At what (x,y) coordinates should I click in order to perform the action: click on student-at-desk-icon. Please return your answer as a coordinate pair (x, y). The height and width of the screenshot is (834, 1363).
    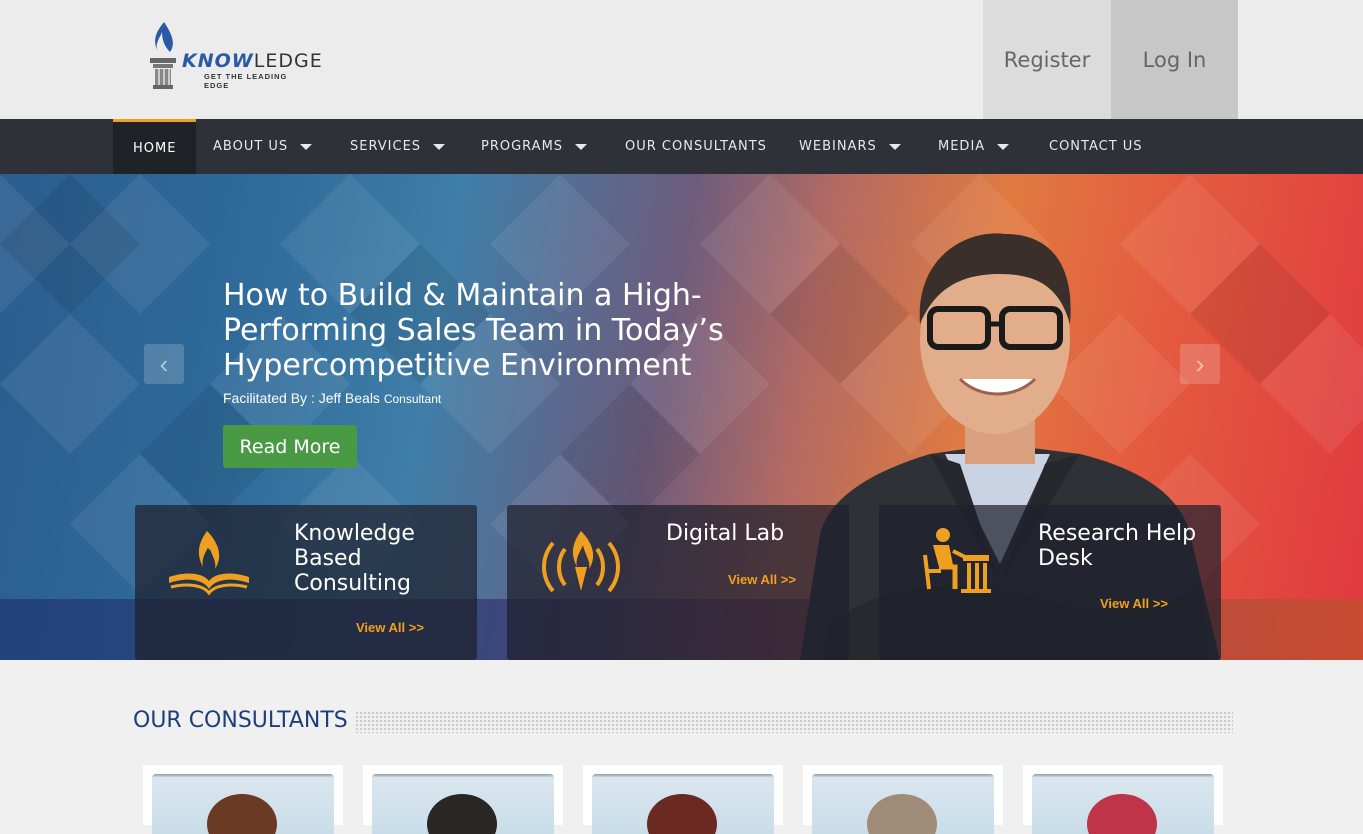
    Looking at the image, I should click on (957, 560).